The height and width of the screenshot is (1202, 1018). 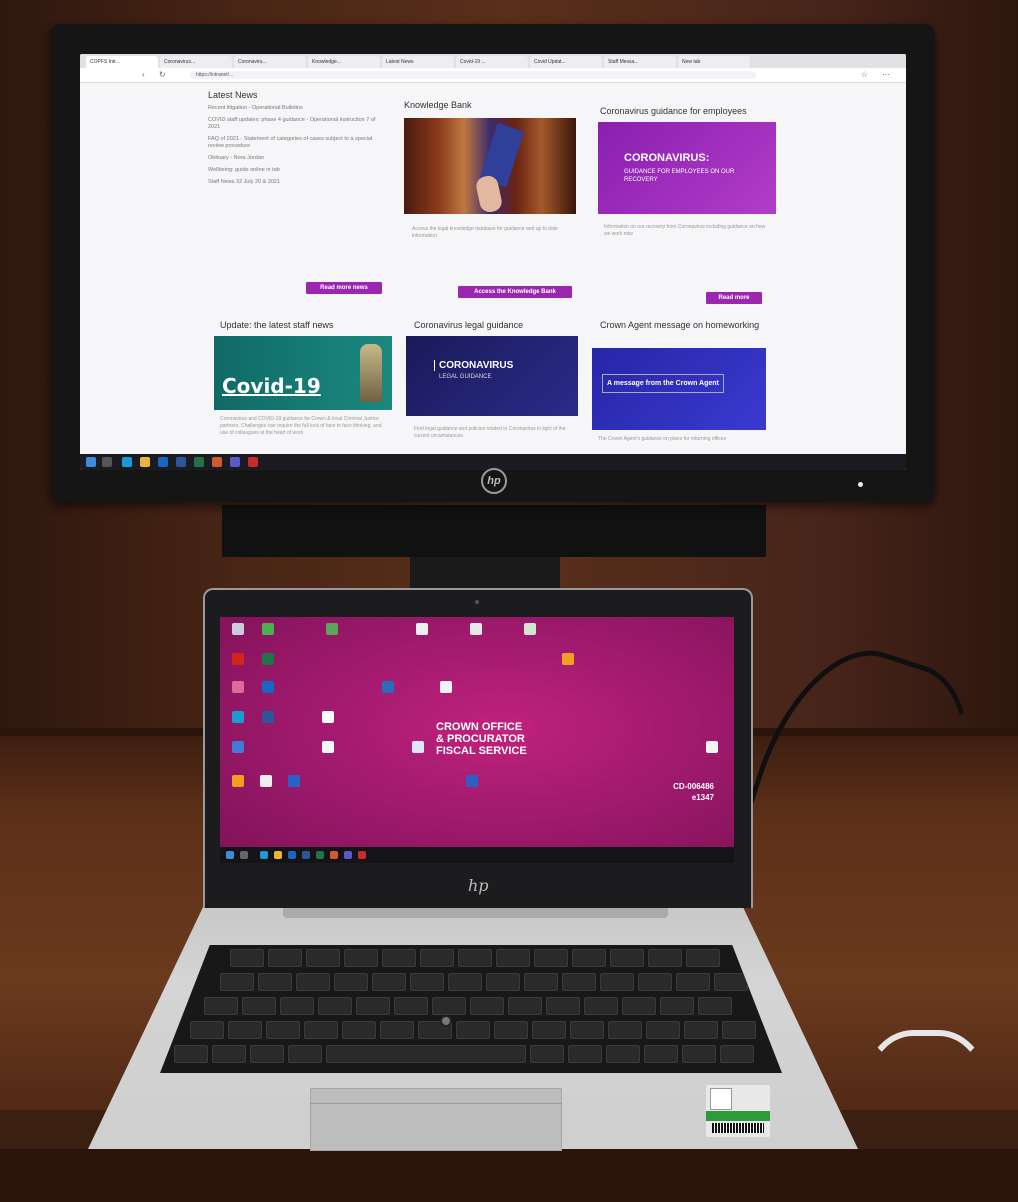 What do you see at coordinates (426, 1054) in the screenshot?
I see `space-key` at bounding box center [426, 1054].